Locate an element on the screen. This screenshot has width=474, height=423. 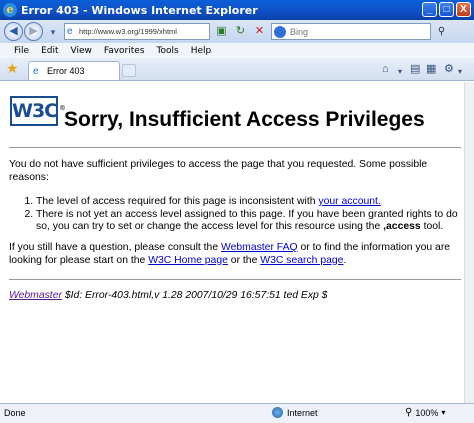
maximize-button: □ is located at coordinates (446, 9).